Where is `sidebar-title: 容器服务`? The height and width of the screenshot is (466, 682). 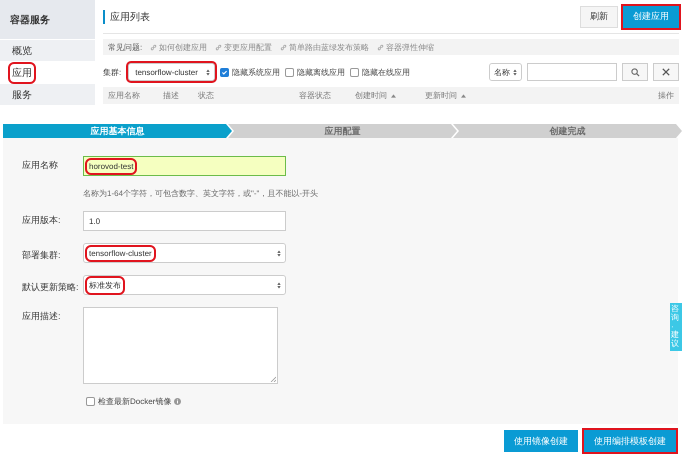 sidebar-title: 容器服务 is located at coordinates (30, 19).